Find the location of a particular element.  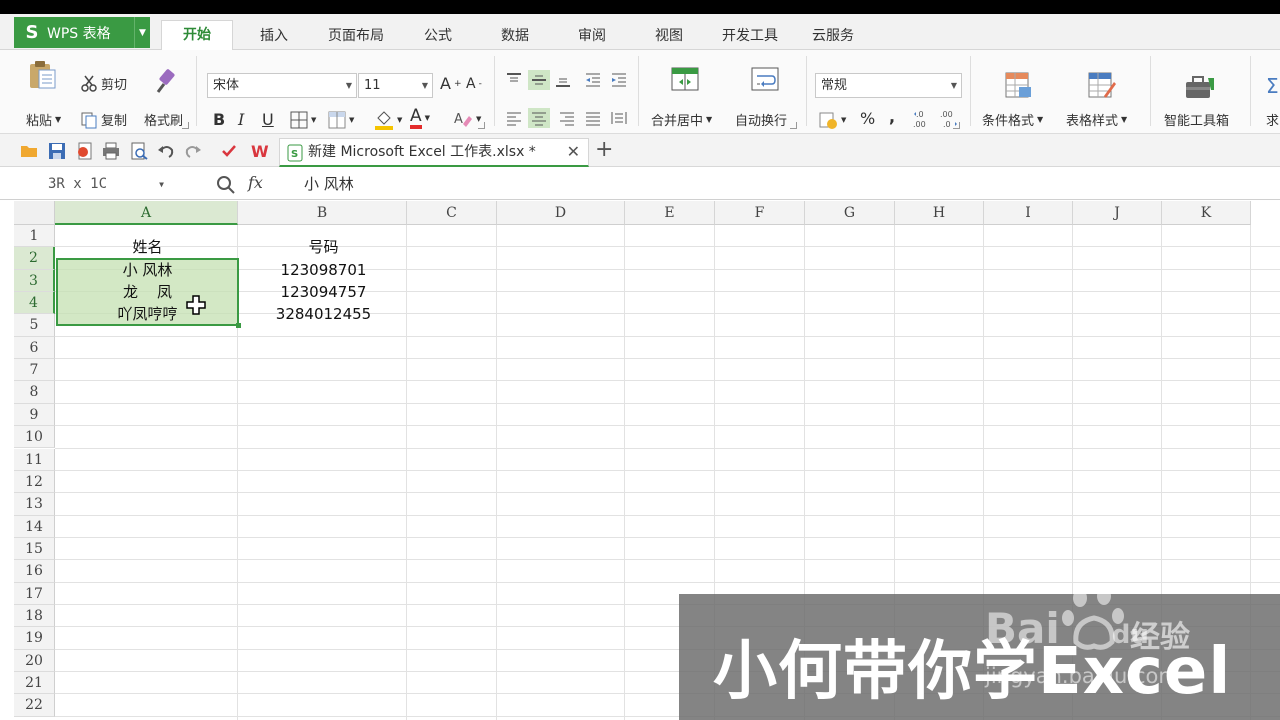

cell-A4: 吖凤哼哼 is located at coordinates (147, 314).